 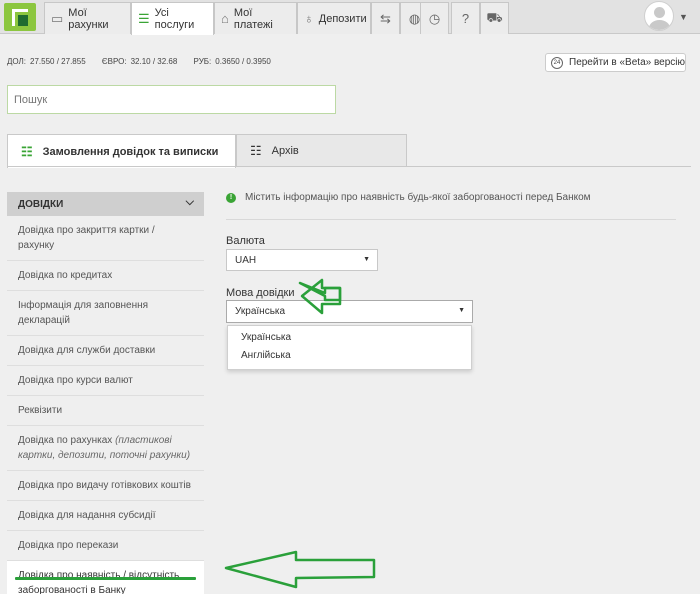 What do you see at coordinates (557, 62) in the screenshot?
I see `24-badge-icon: 24` at bounding box center [557, 62].